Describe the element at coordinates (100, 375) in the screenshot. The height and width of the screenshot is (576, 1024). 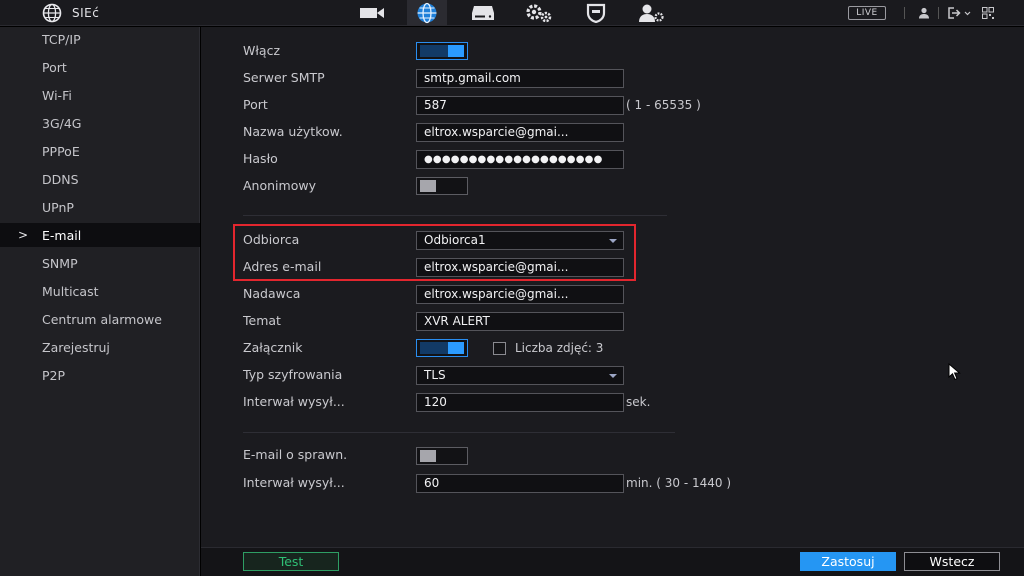
I see `sidebar-item-p2p: P2P` at that location.